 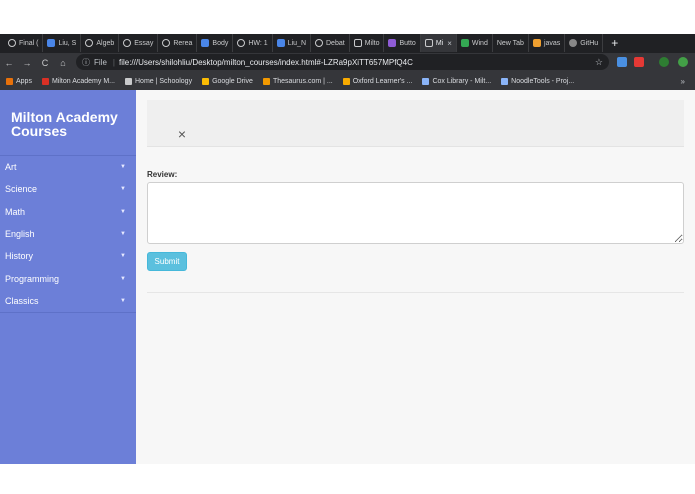 What do you see at coordinates (22, 300) in the screenshot?
I see `sidebar-item-label: Classics` at bounding box center [22, 300].